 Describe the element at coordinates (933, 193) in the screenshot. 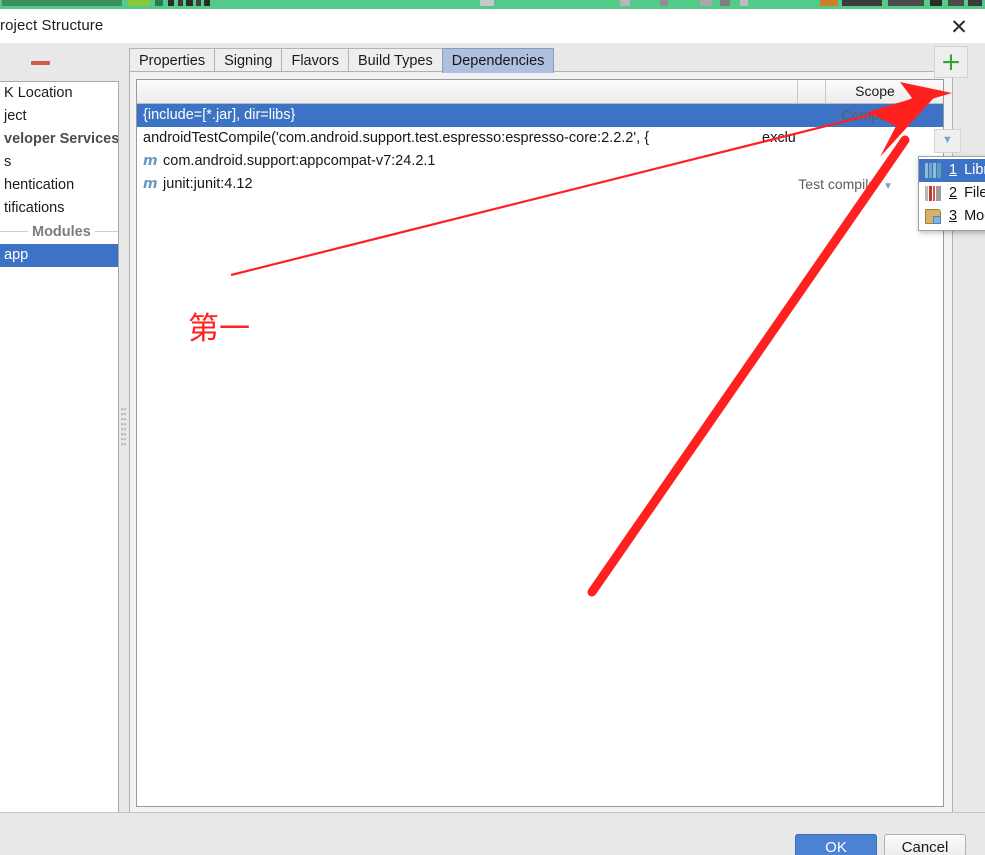

I see `books-icon` at that location.